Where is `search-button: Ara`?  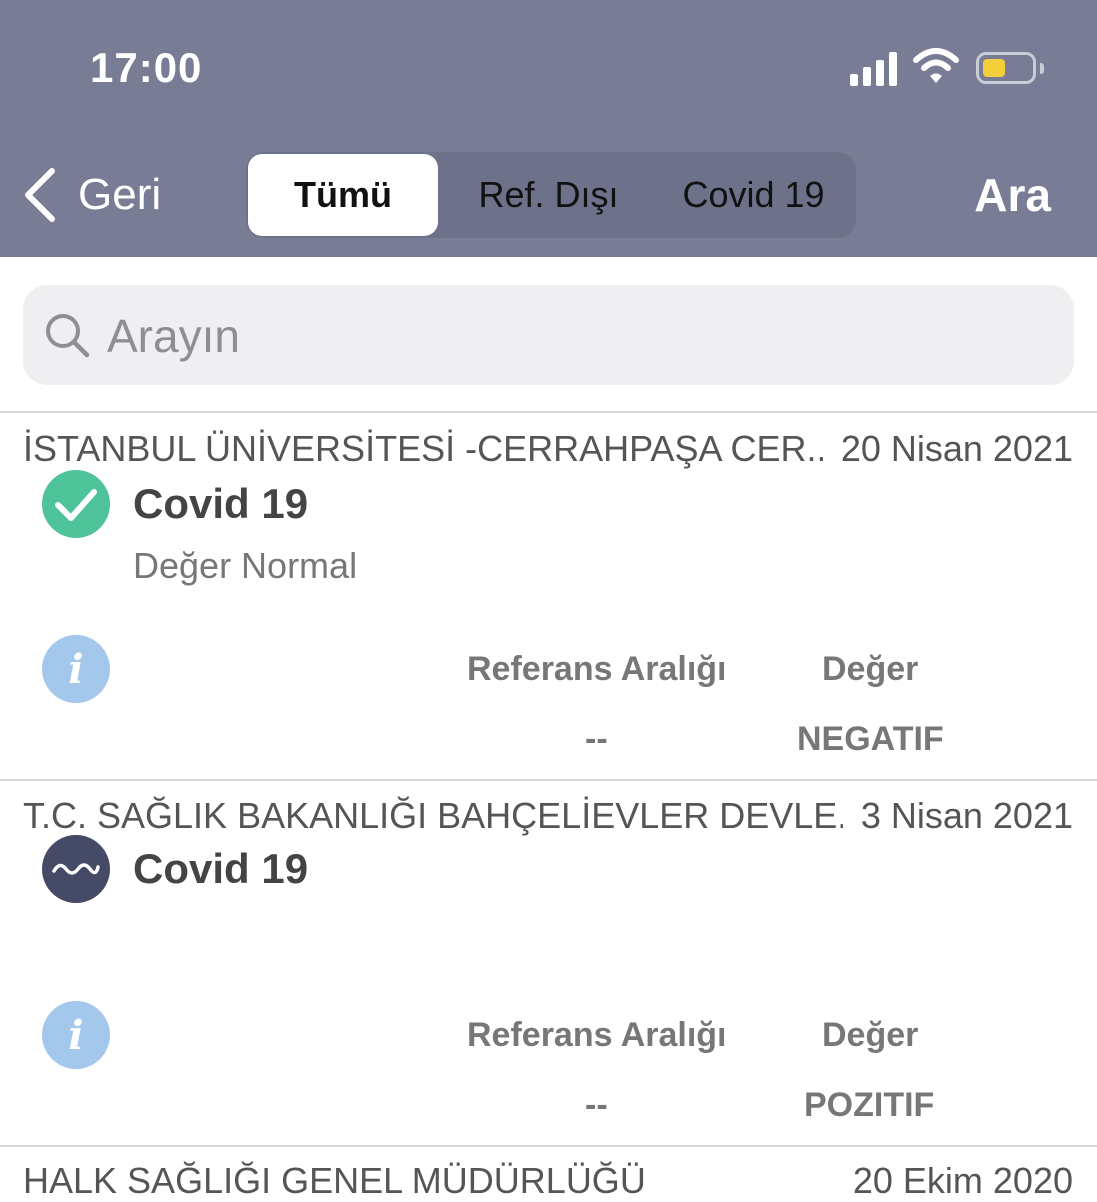 search-button: Ara is located at coordinates (1012, 195).